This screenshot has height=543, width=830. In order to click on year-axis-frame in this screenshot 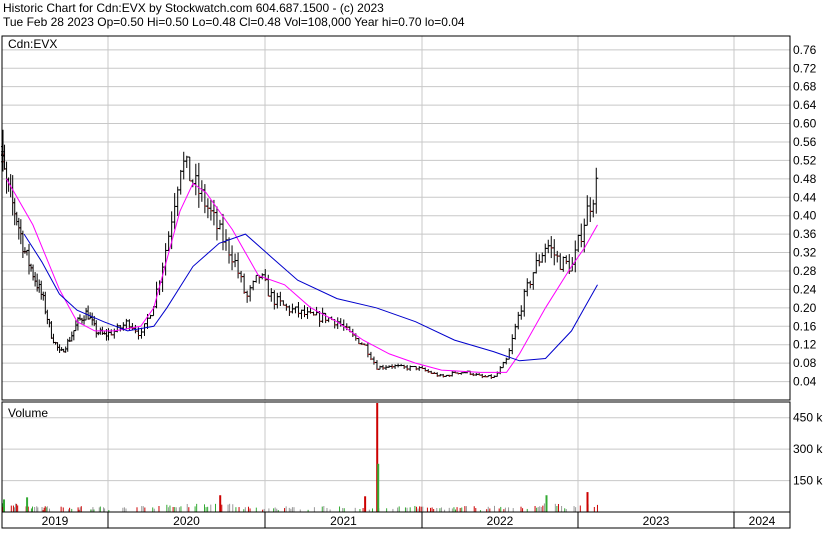, I will do `click(396, 520)`.